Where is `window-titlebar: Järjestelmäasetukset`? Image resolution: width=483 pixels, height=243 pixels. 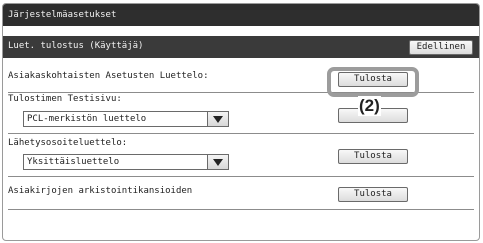
window-titlebar: Järjestelmäasetukset is located at coordinates (241, 15).